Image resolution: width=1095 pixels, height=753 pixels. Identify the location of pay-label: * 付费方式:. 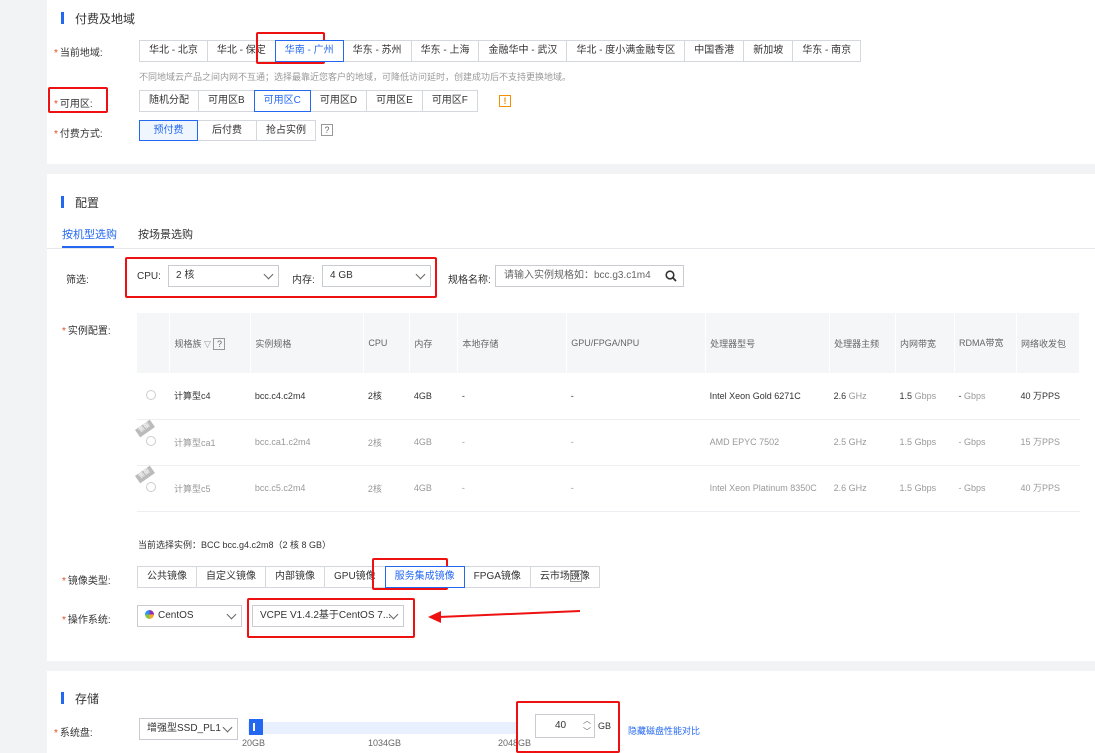
(78, 134).